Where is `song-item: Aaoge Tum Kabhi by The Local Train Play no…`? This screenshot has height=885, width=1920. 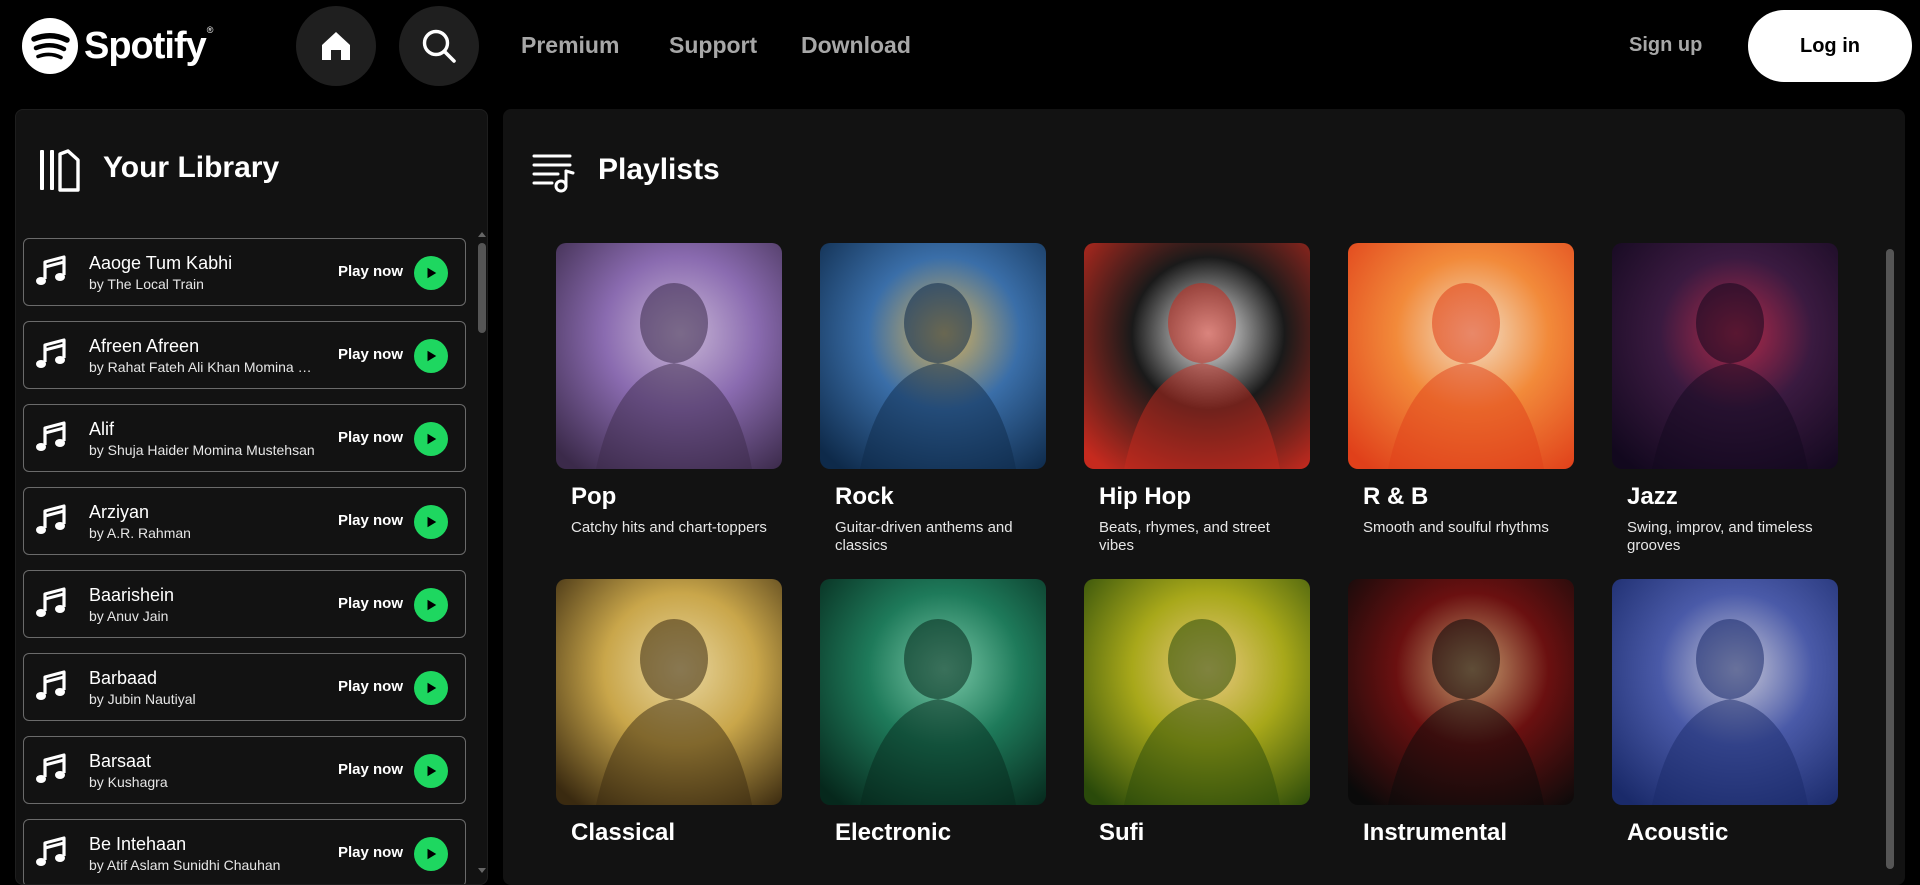
song-item: Aaoge Tum Kabhi by The Local Train Play no… is located at coordinates (244, 272).